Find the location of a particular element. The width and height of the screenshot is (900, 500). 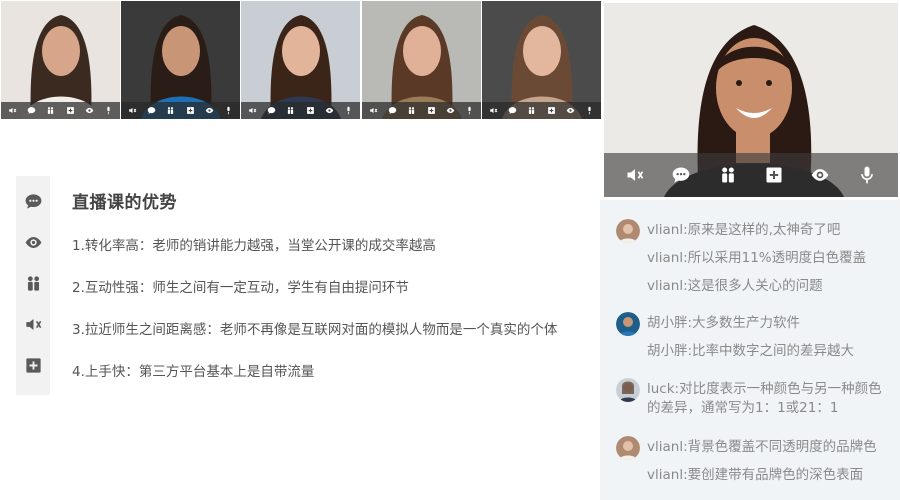

chat-line: vlianl:原来是这样的,太神奇了吧 is located at coordinates (744, 230).